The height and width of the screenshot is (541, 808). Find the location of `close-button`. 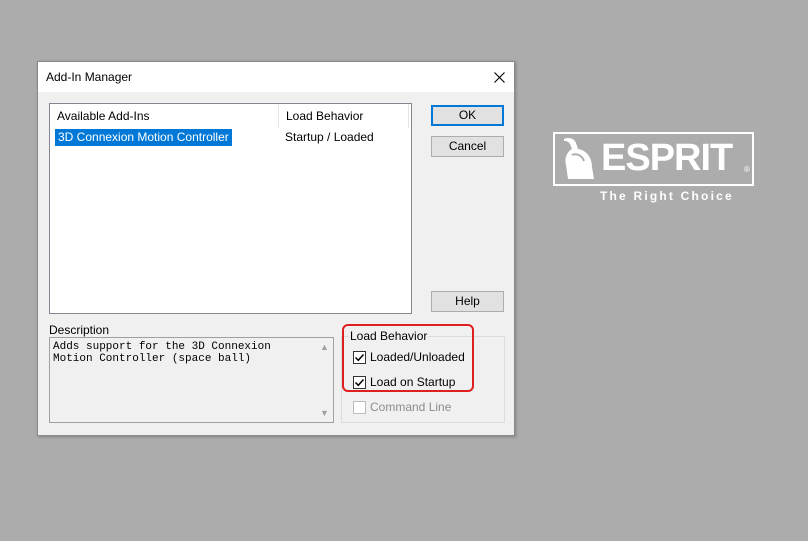

close-button is located at coordinates (499, 77).